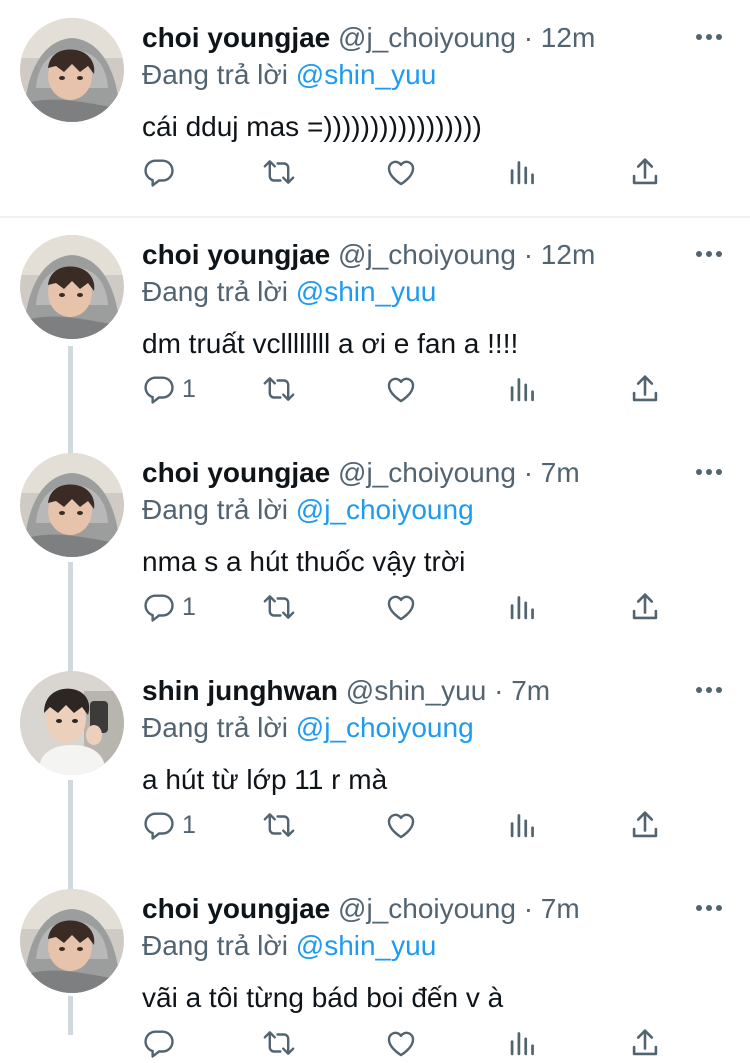  Describe the element at coordinates (312, 126) in the screenshot. I see `tweet-text: cái dduj mas =)))))))))))))))))` at that location.